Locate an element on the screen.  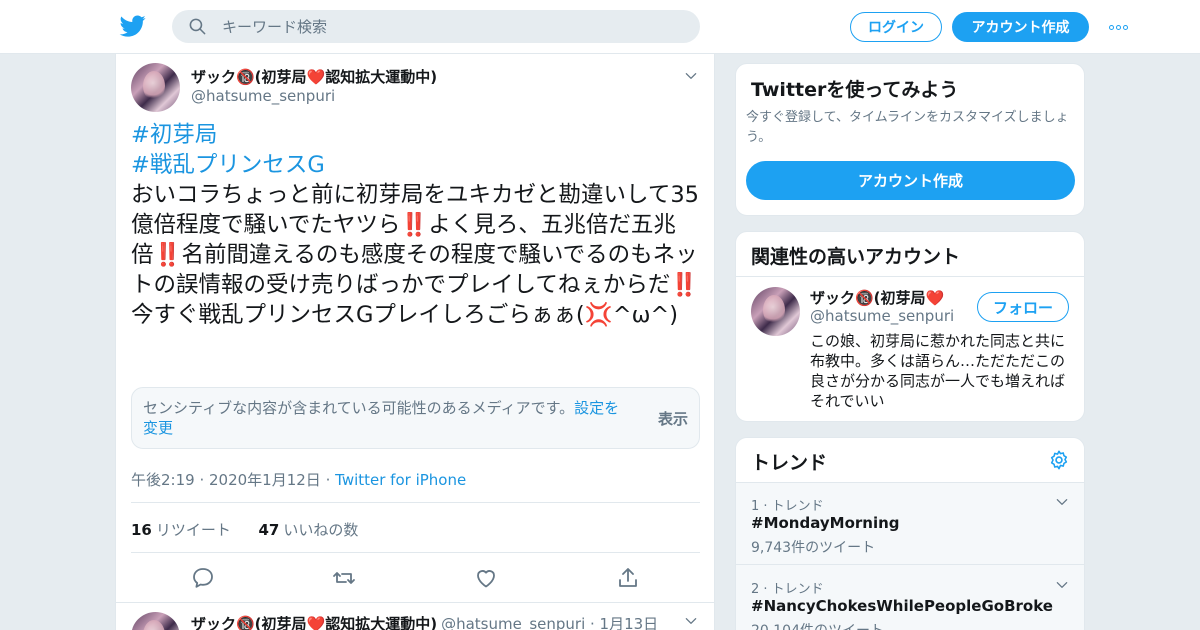
signup-card-button: アカウント作成 is located at coordinates (910, 180).